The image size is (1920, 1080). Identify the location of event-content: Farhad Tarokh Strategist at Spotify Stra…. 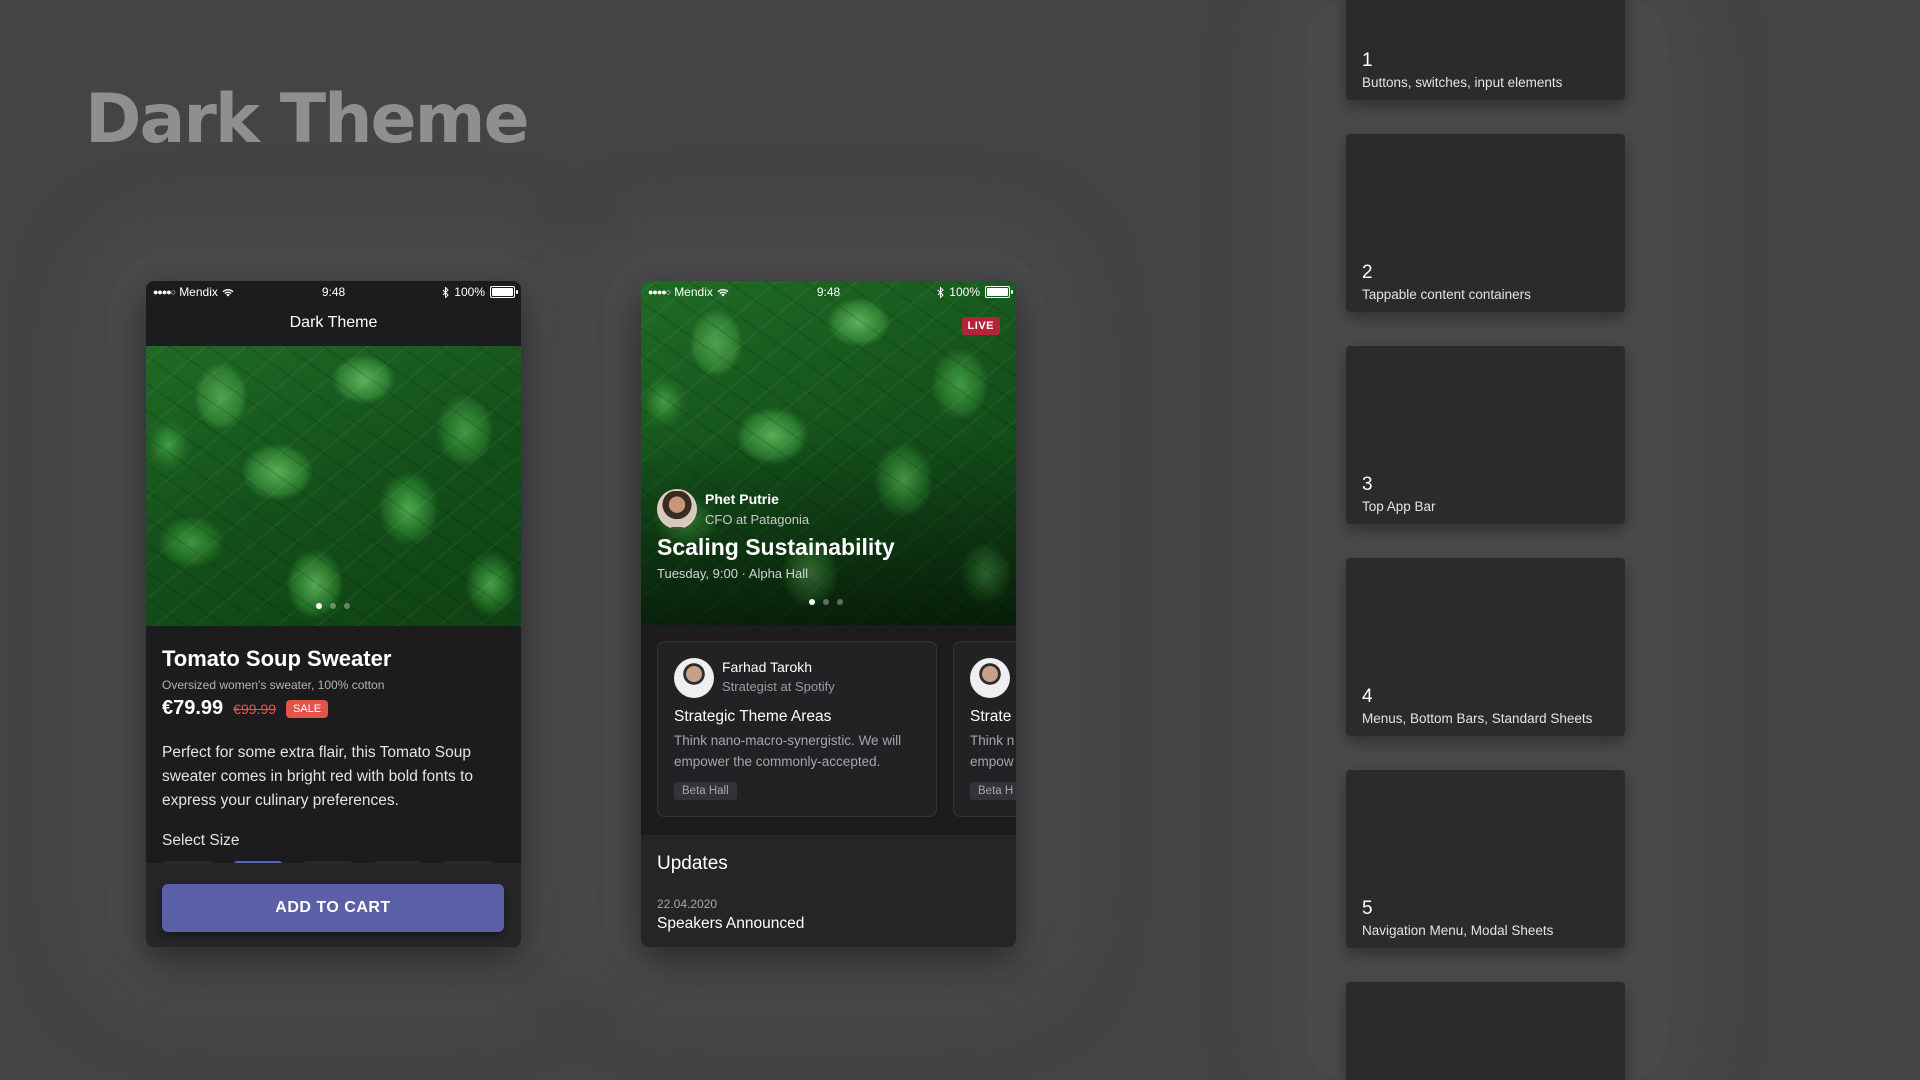
(828, 786).